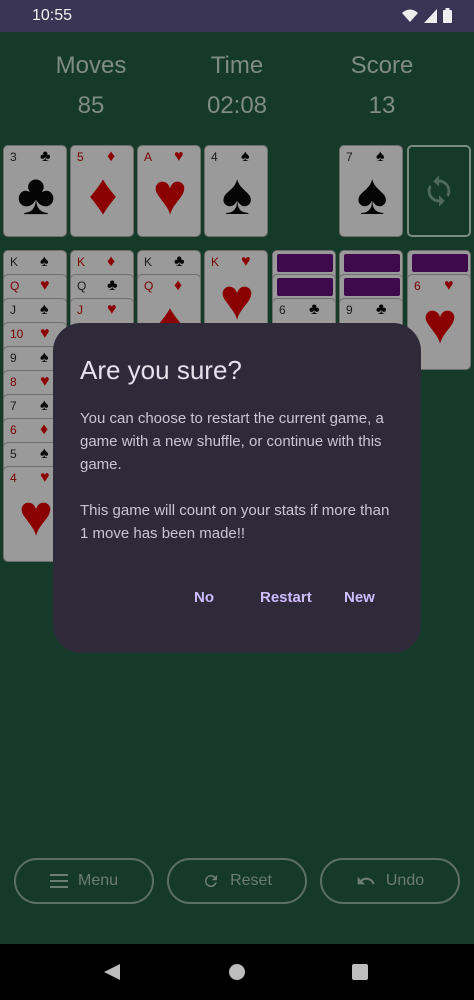  Describe the element at coordinates (91, 86) in the screenshot. I see `moves-stat: Moves 85` at that location.